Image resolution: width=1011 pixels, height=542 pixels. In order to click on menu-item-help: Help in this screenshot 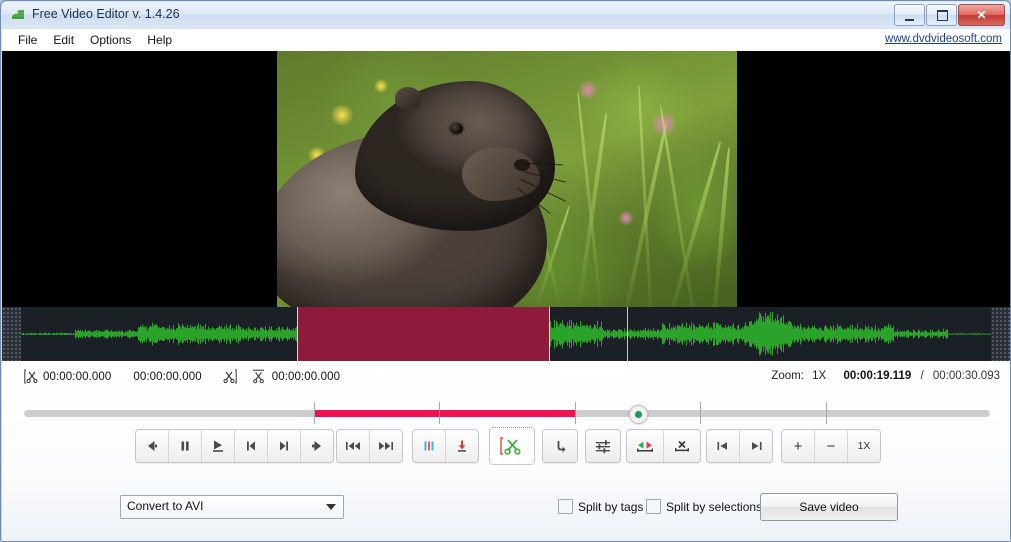, I will do `click(159, 40)`.